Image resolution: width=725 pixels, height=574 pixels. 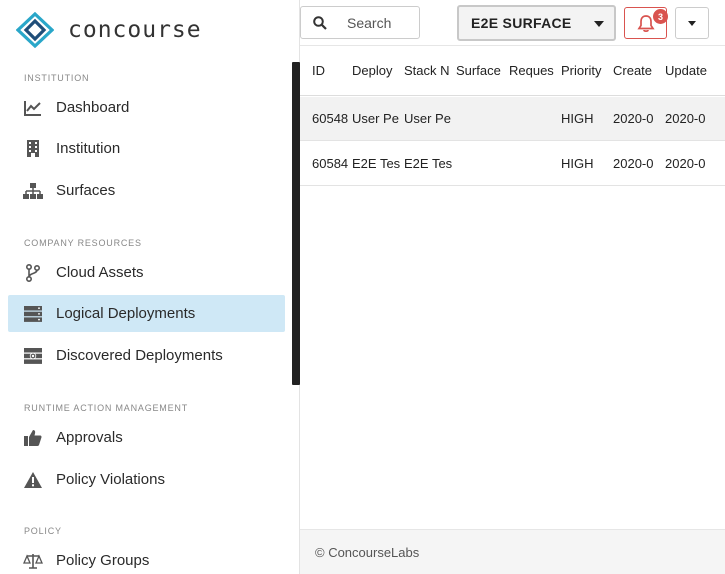 I want to click on sidebar-item-surfaces: Surfaces, so click(x=146, y=190).